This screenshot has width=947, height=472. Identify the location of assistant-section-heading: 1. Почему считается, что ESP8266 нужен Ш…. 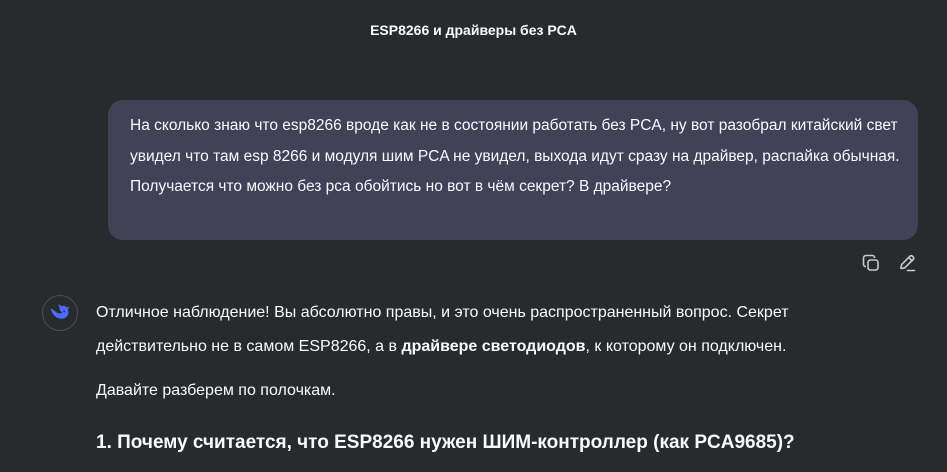
(445, 442).